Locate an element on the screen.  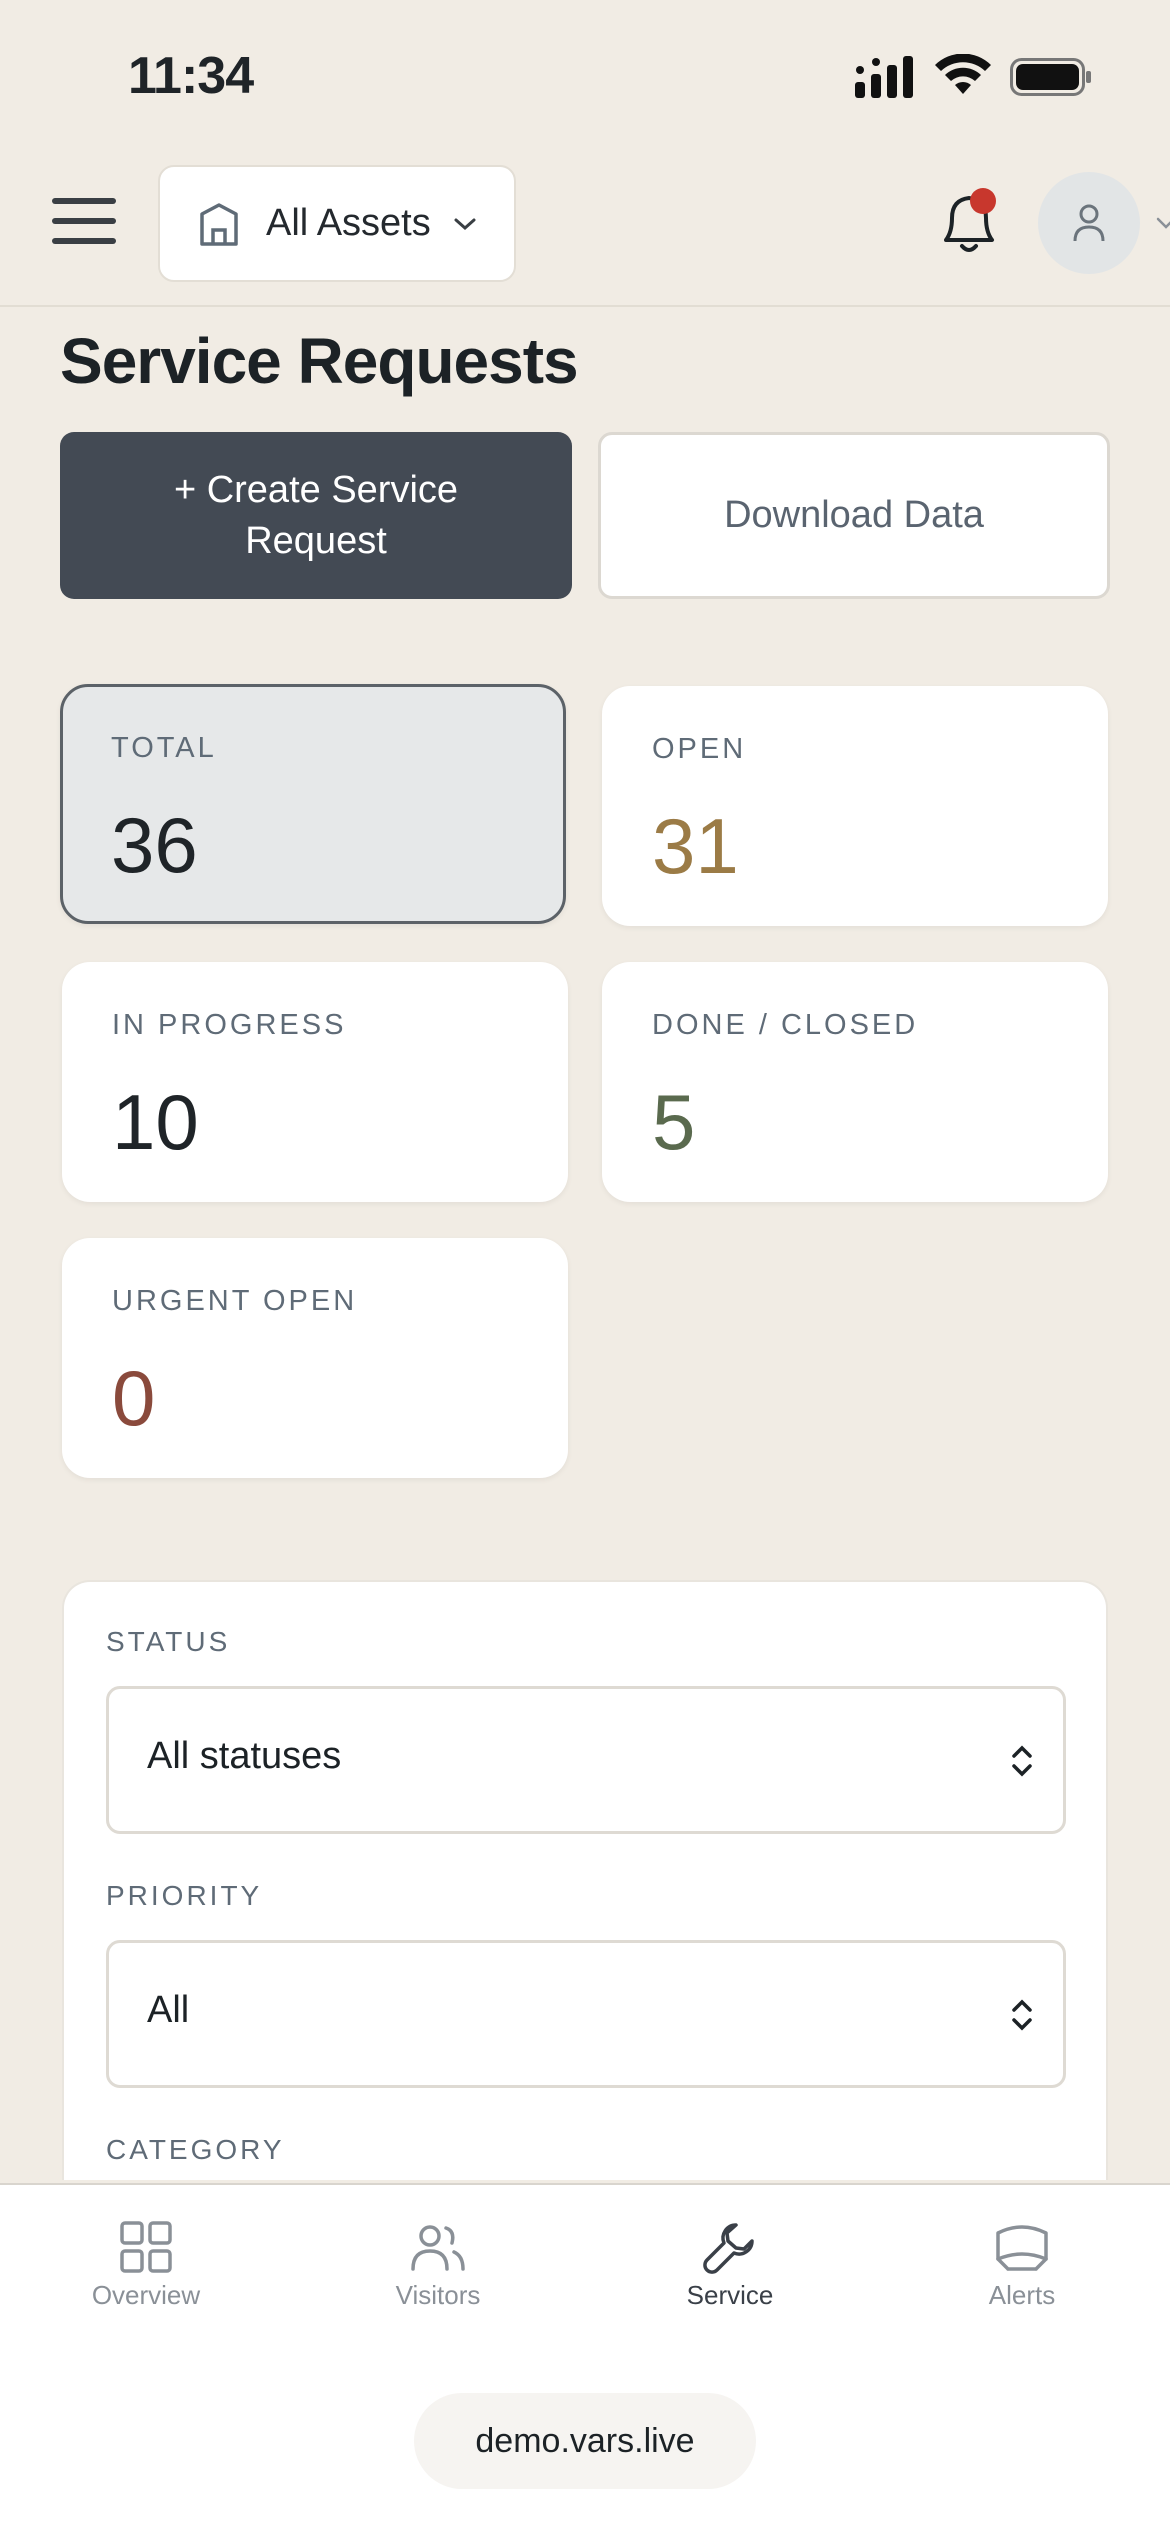
nav-service: Service is located at coordinates (730, 2250).